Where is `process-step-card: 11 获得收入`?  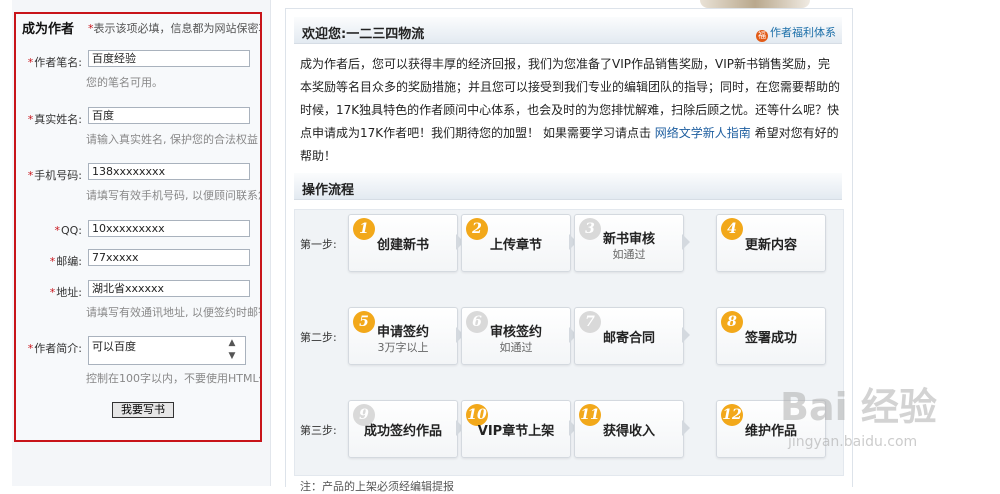
process-step-card: 11 获得收入 is located at coordinates (629, 429).